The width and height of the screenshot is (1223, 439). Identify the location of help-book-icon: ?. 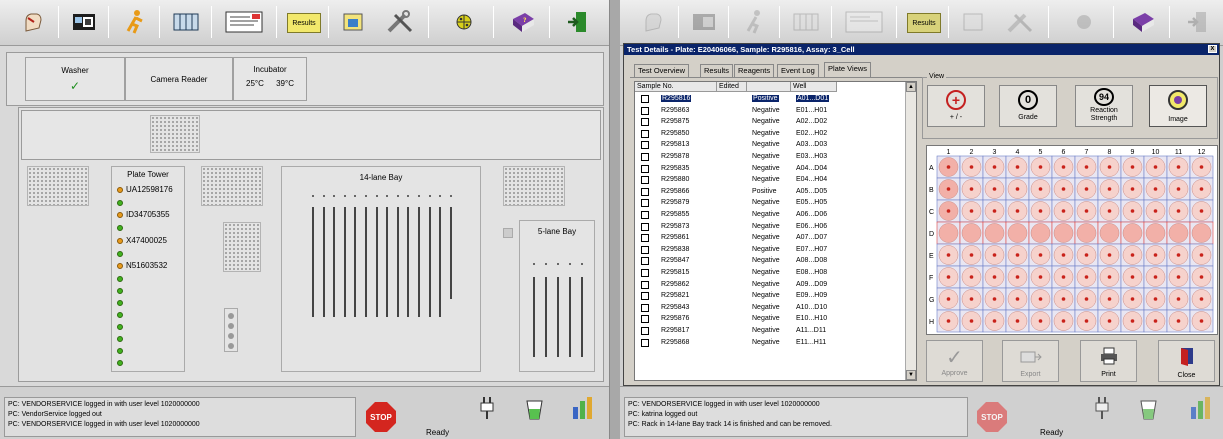
(523, 22).